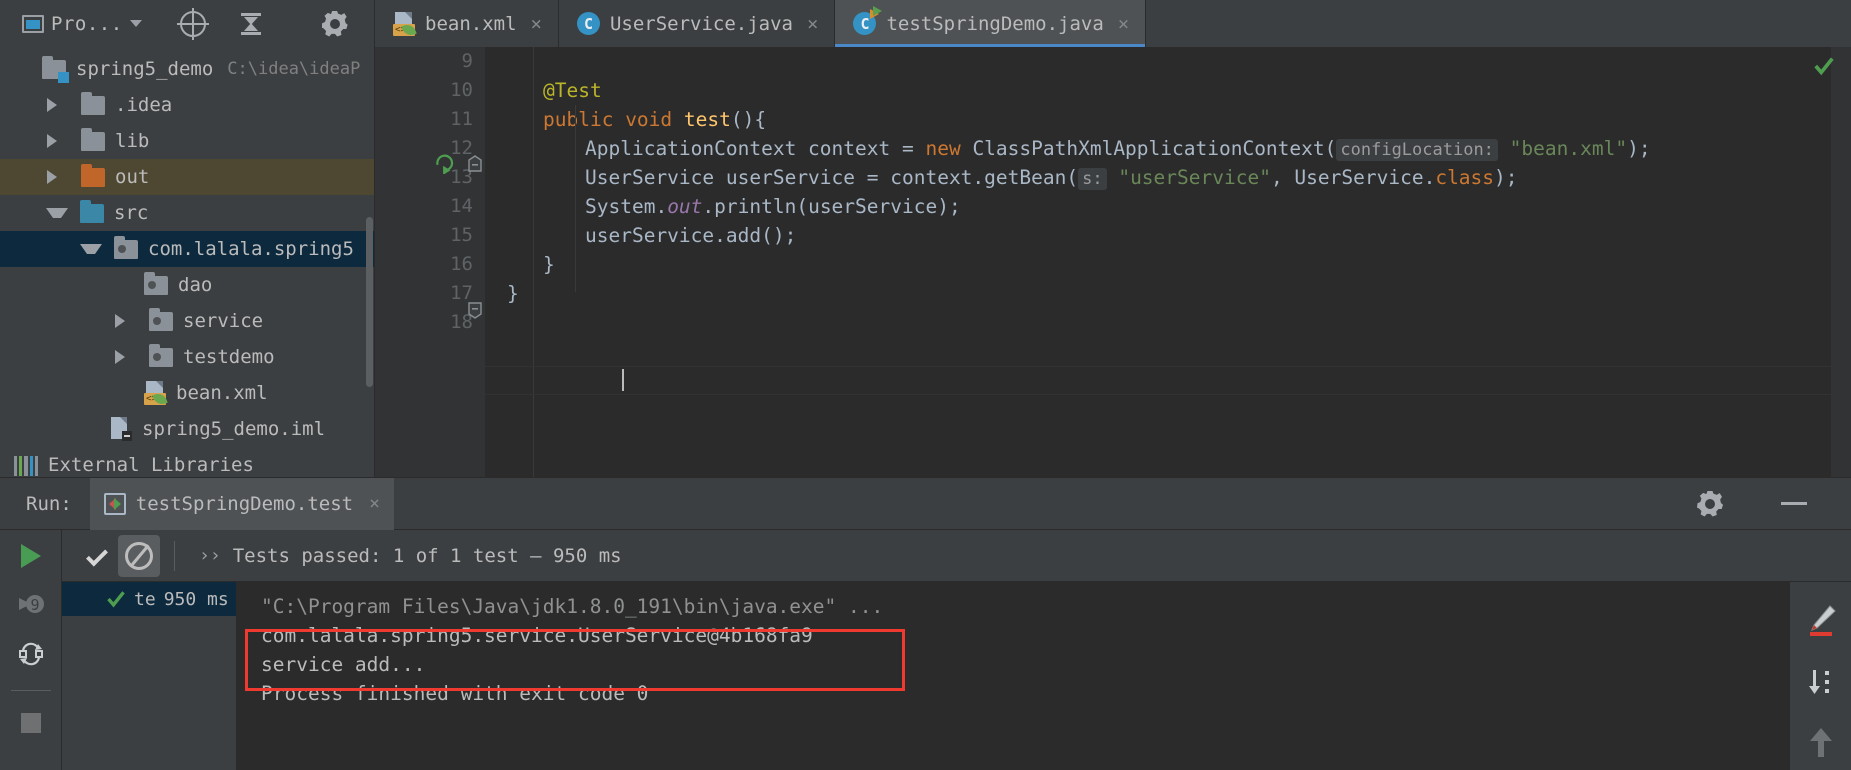 This screenshot has height=770, width=1851. Describe the element at coordinates (139, 555) in the screenshot. I see `hide-ignored-button` at that location.